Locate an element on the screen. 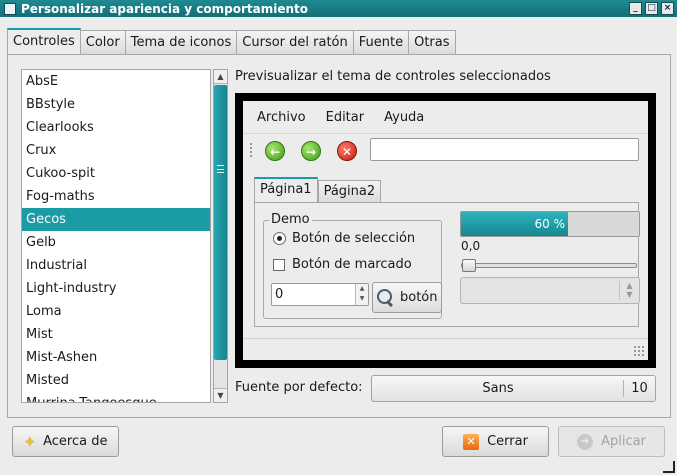  scroll-up-arrow-icon: ▲ is located at coordinates (220, 77).